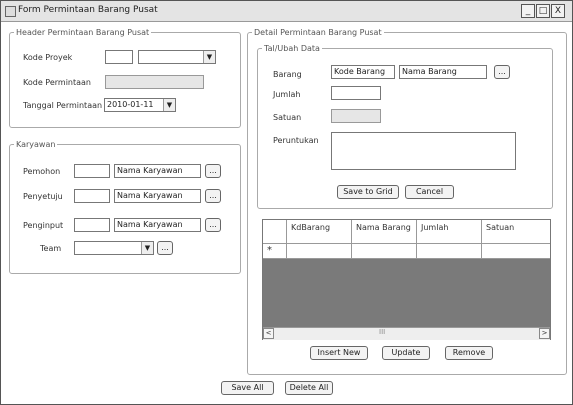 The image size is (573, 405). Describe the element at coordinates (114, 248) in the screenshot. I see `team-combo: ▼` at that location.